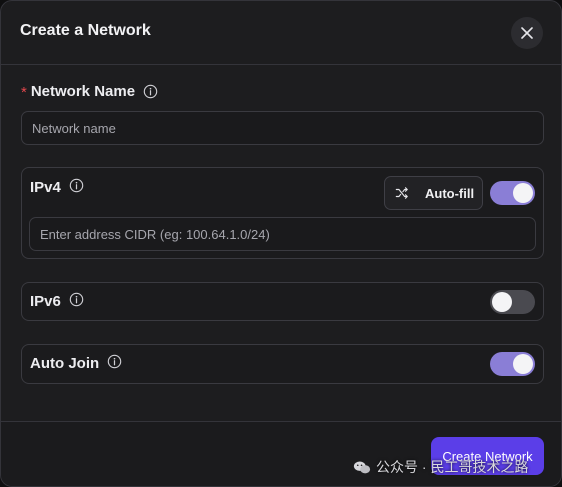 The width and height of the screenshot is (562, 487). I want to click on auto-join-label-row: Auto Join, so click(76, 363).